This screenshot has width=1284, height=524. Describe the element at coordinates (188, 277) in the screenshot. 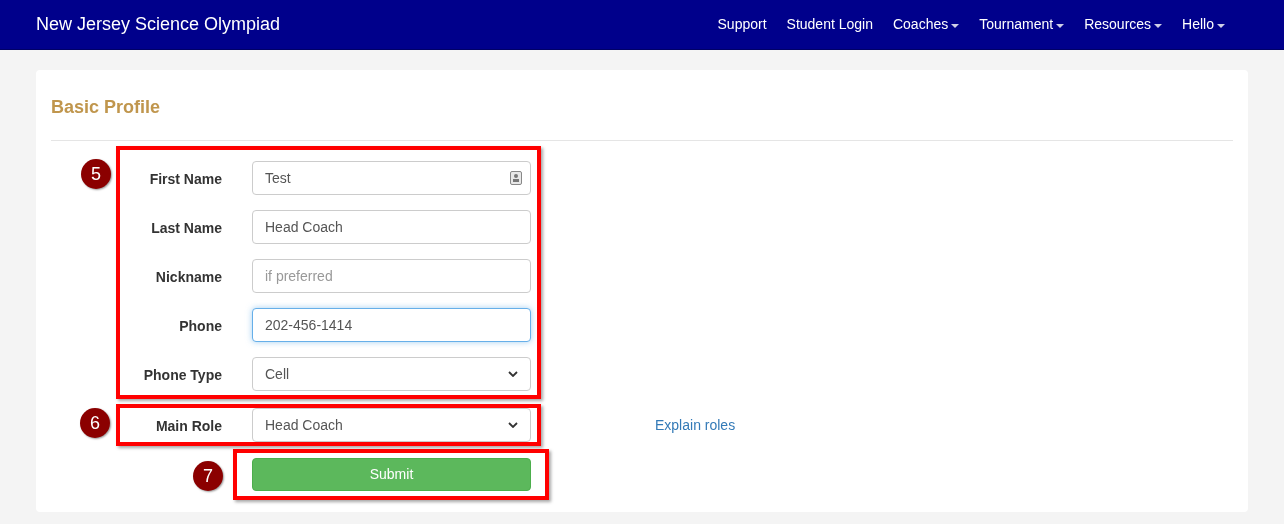

I see `field-label: Nickname` at that location.